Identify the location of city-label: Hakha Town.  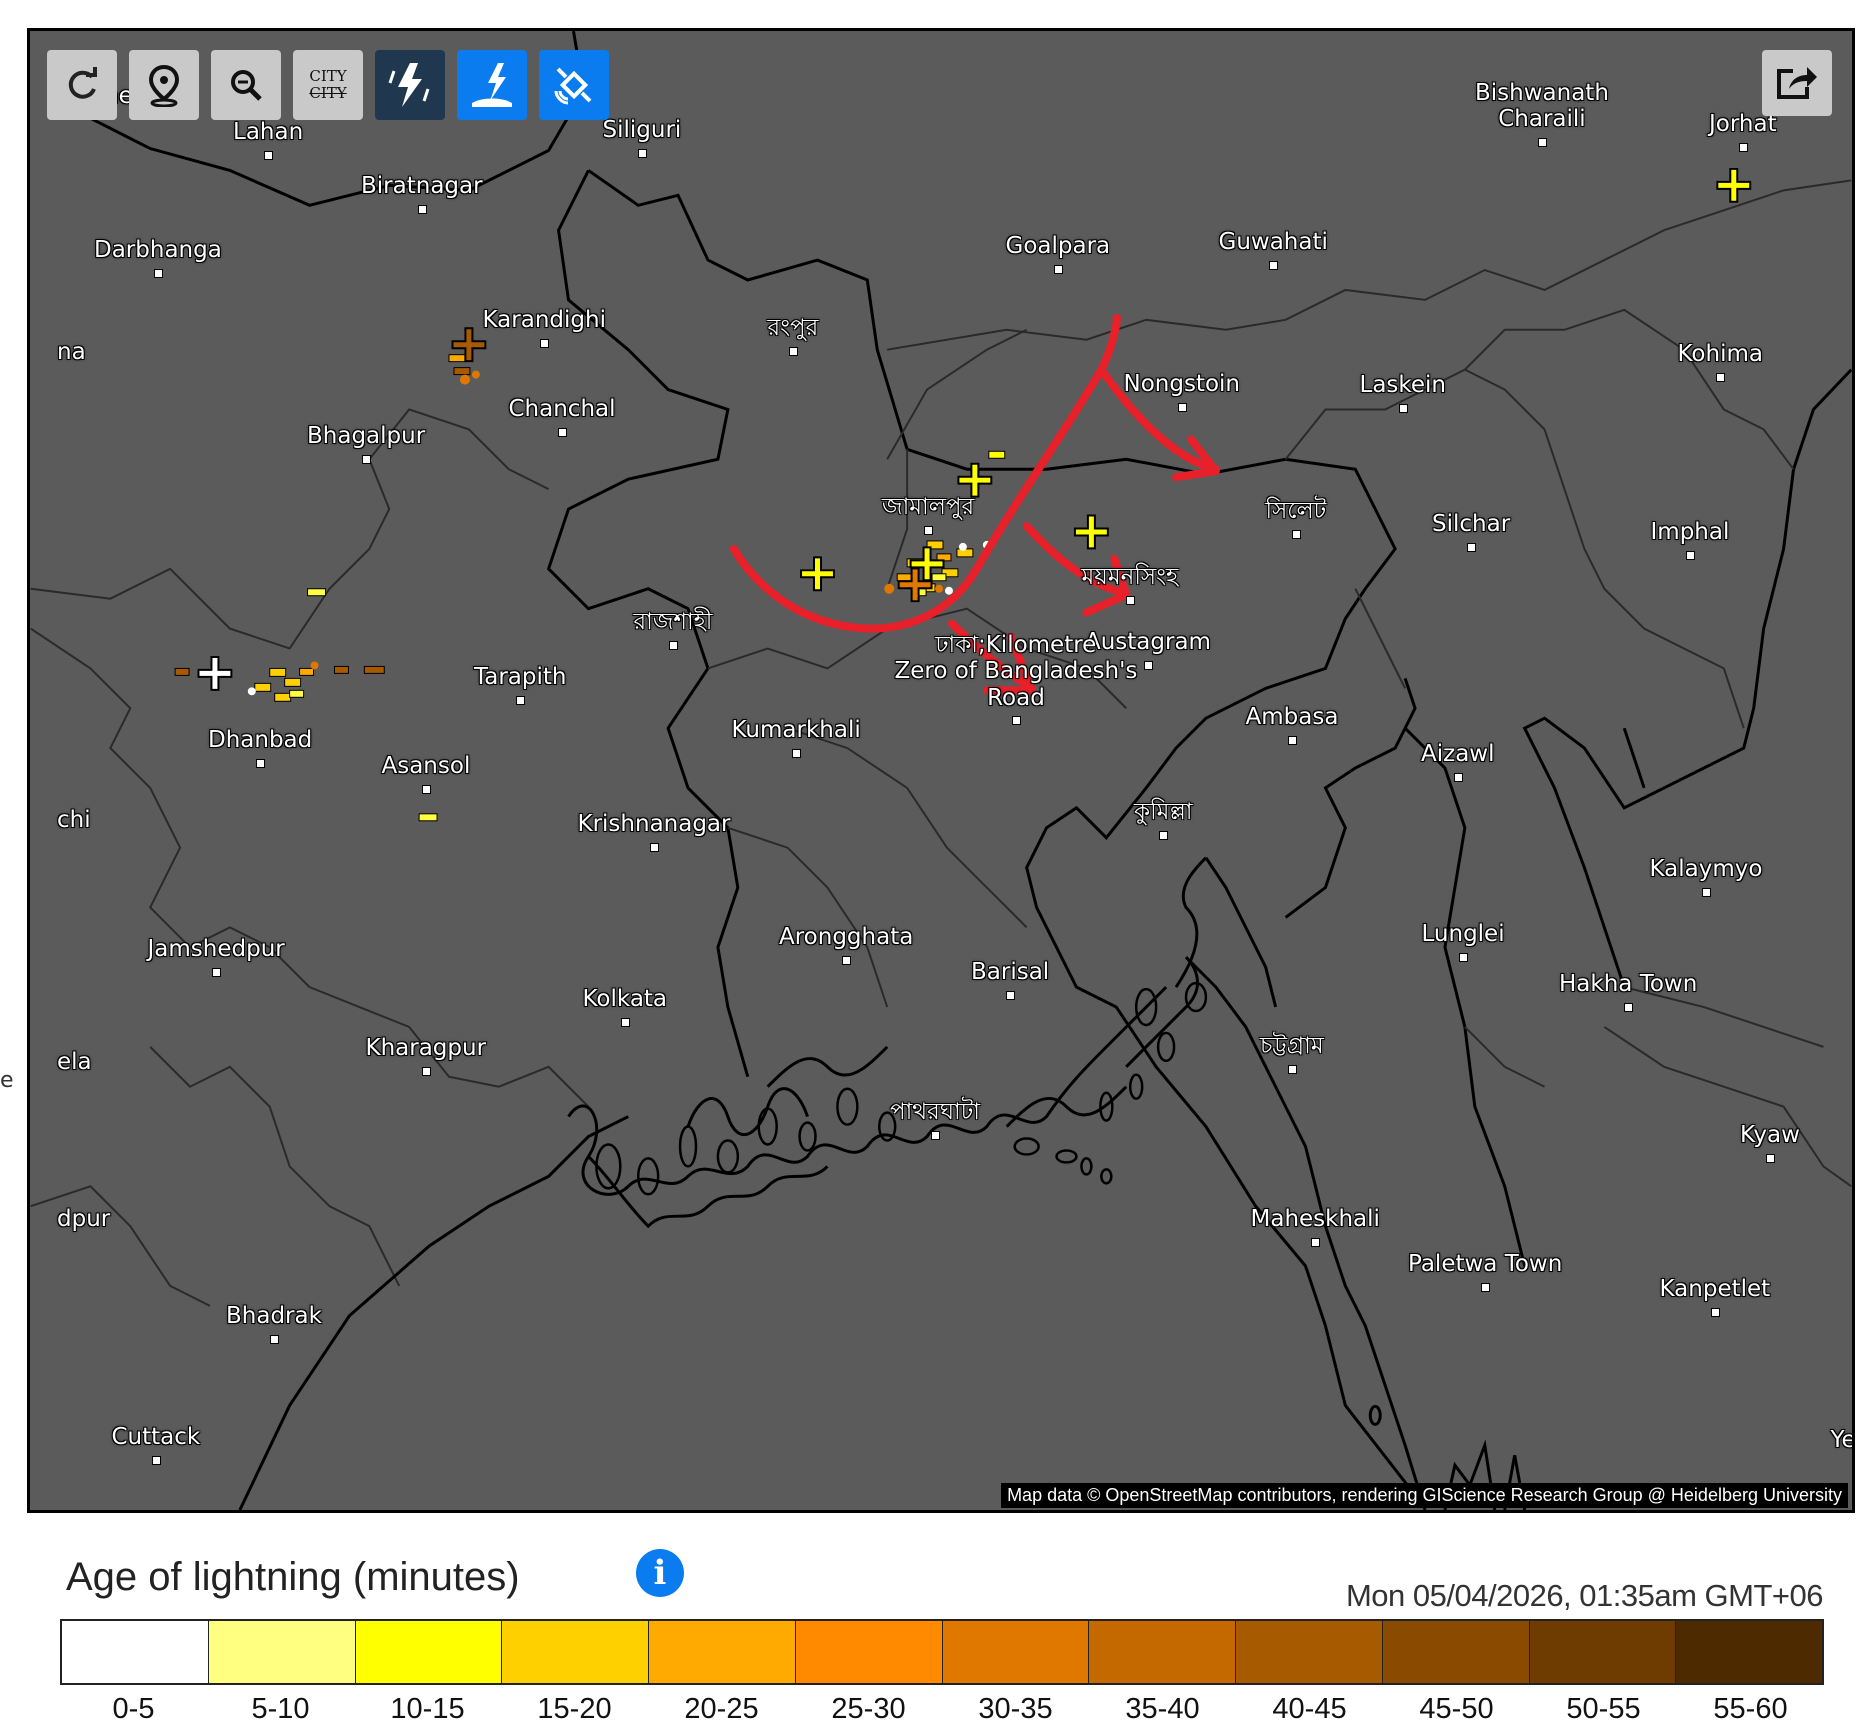
(1628, 984).